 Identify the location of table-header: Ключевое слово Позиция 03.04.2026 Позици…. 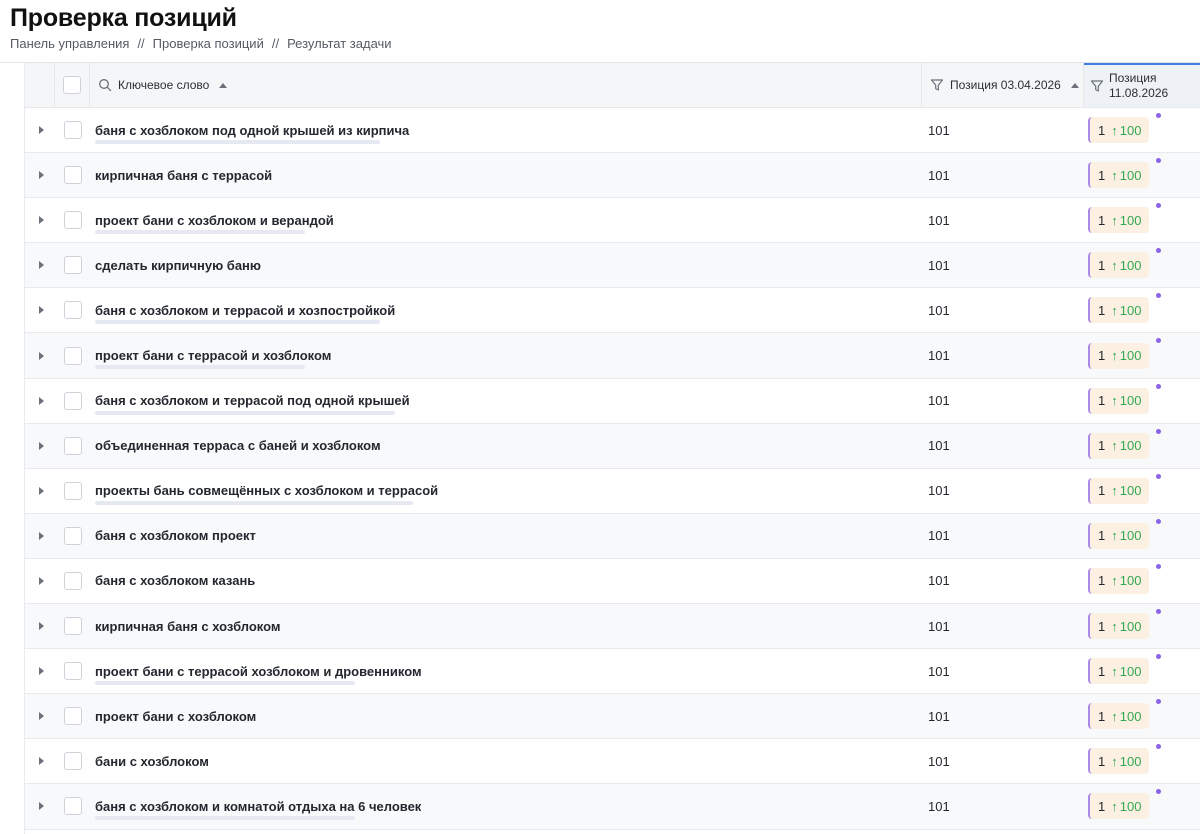
(612, 85).